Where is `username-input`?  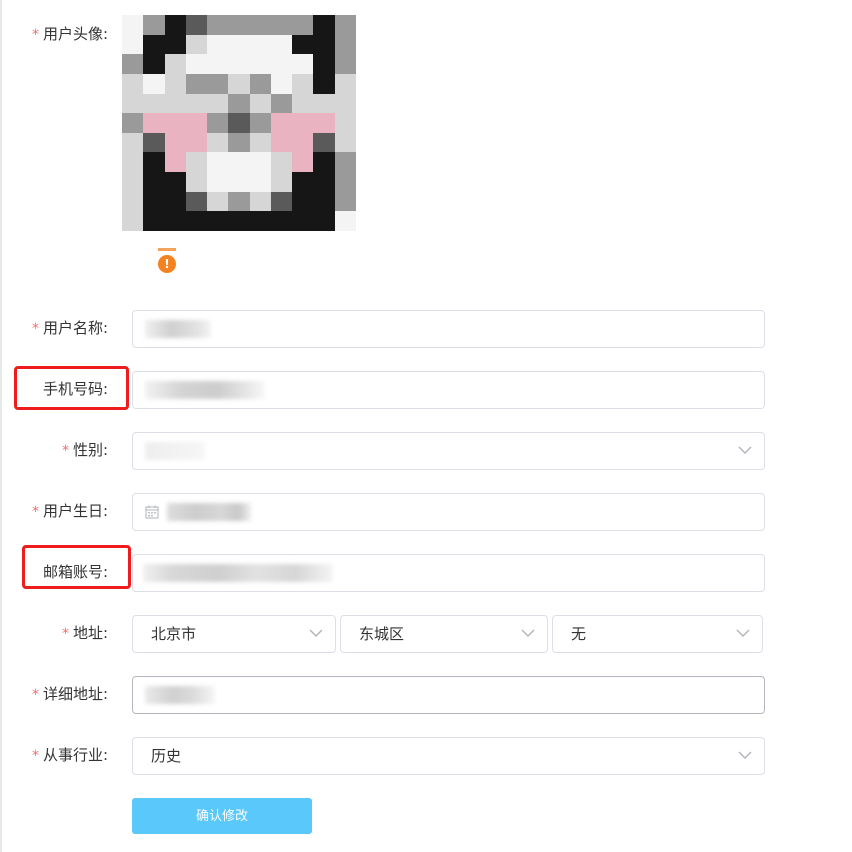
username-input is located at coordinates (448, 329).